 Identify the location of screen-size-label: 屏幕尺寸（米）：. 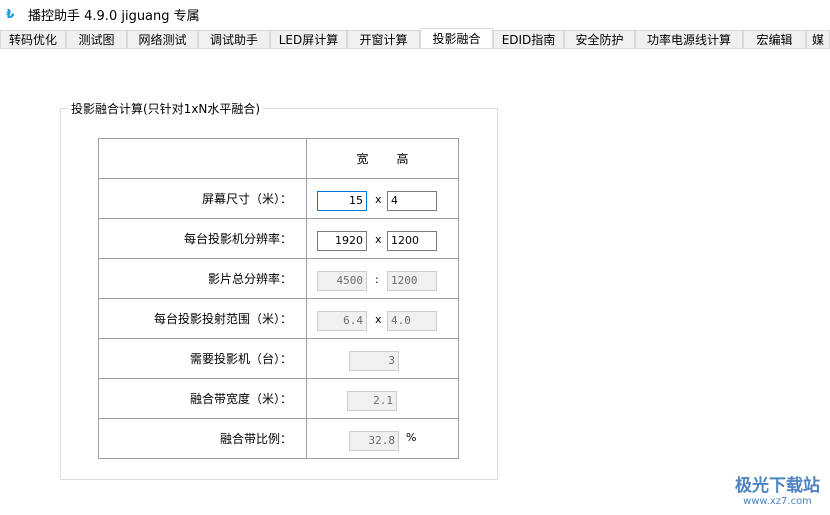
(202, 198).